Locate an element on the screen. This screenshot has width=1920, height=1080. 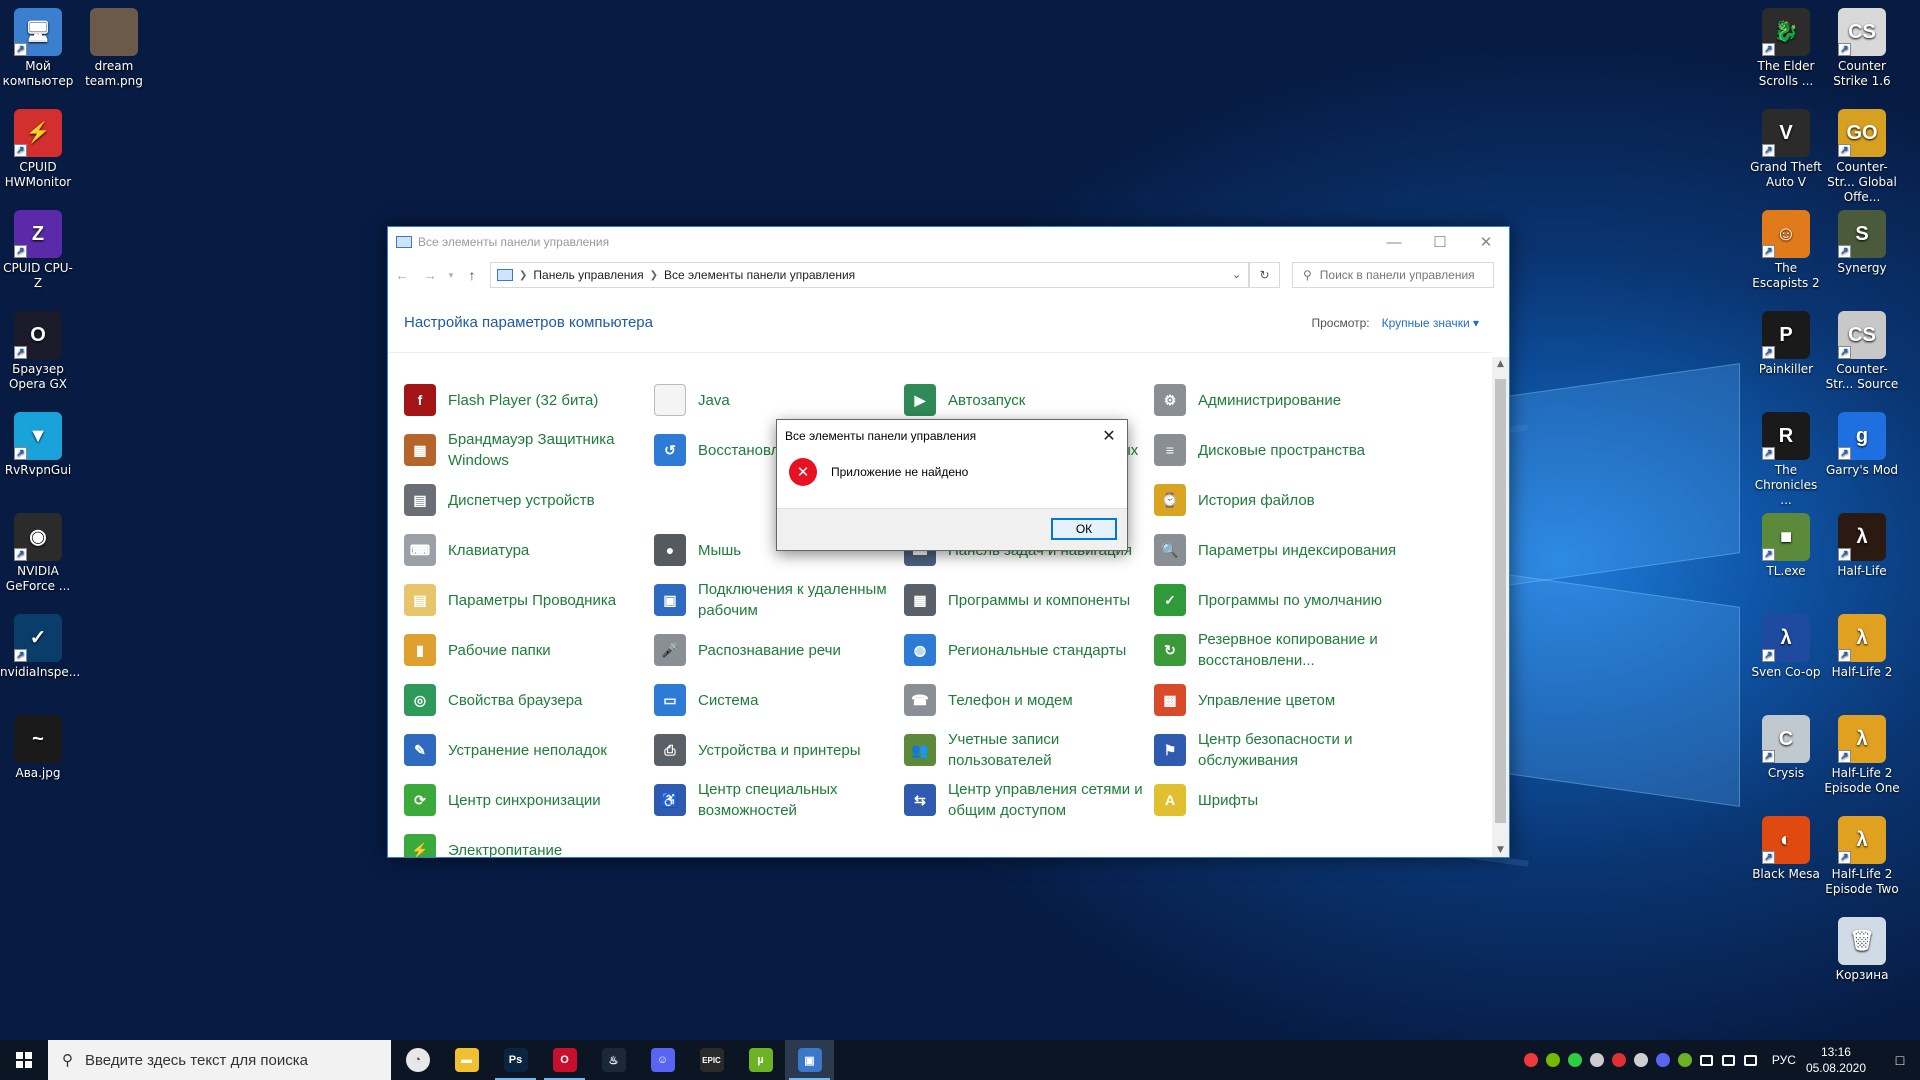
search-input: ⚲ Поиск в панели управления is located at coordinates (1393, 275).